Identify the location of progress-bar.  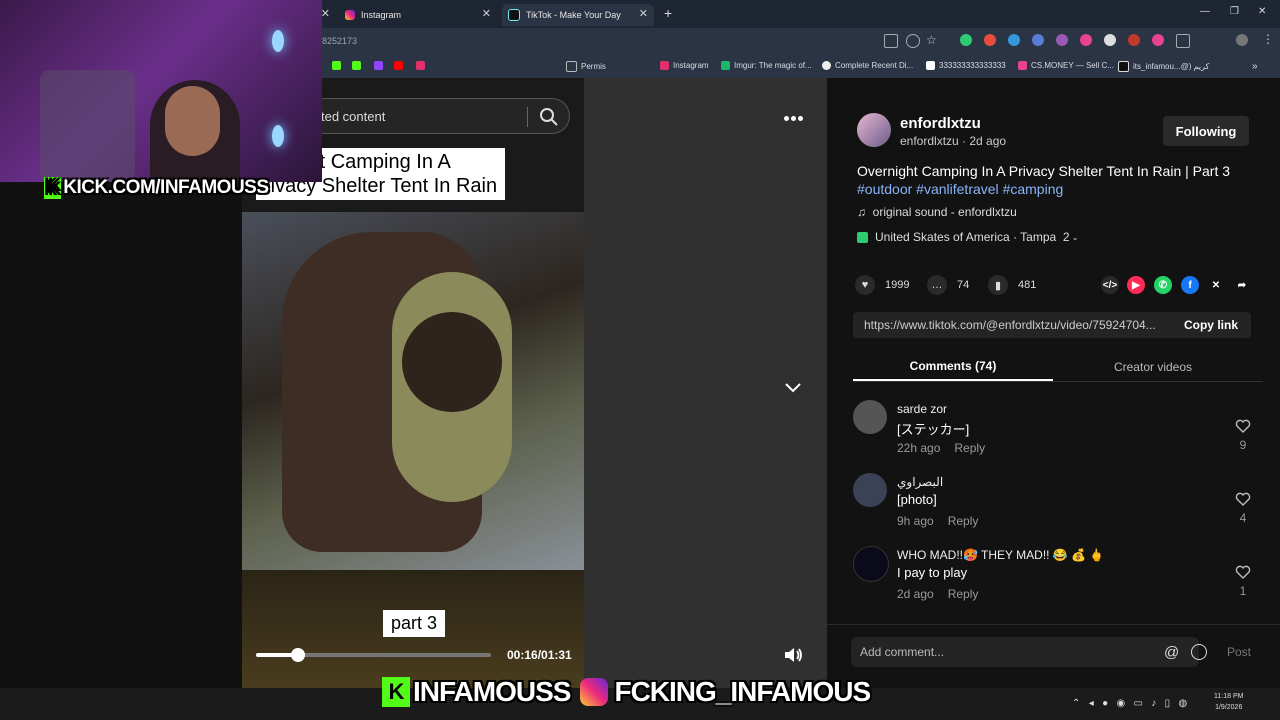
(373, 655).